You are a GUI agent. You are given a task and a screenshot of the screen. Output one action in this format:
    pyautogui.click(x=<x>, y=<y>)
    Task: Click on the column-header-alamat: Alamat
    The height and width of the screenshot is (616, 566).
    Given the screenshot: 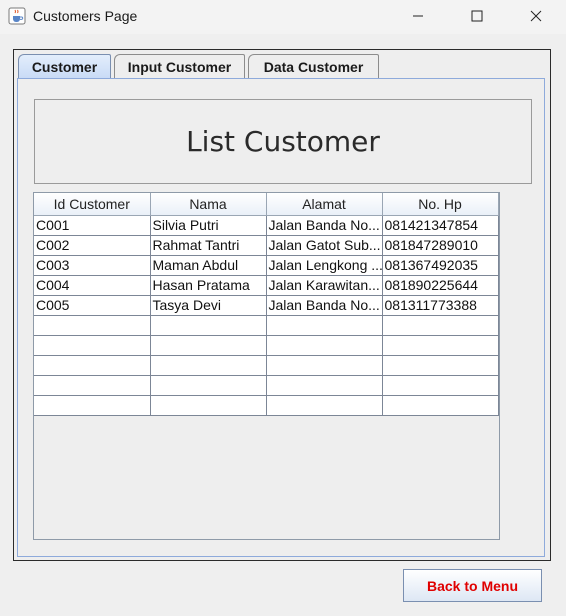 What is the action you would take?
    pyautogui.click(x=324, y=204)
    